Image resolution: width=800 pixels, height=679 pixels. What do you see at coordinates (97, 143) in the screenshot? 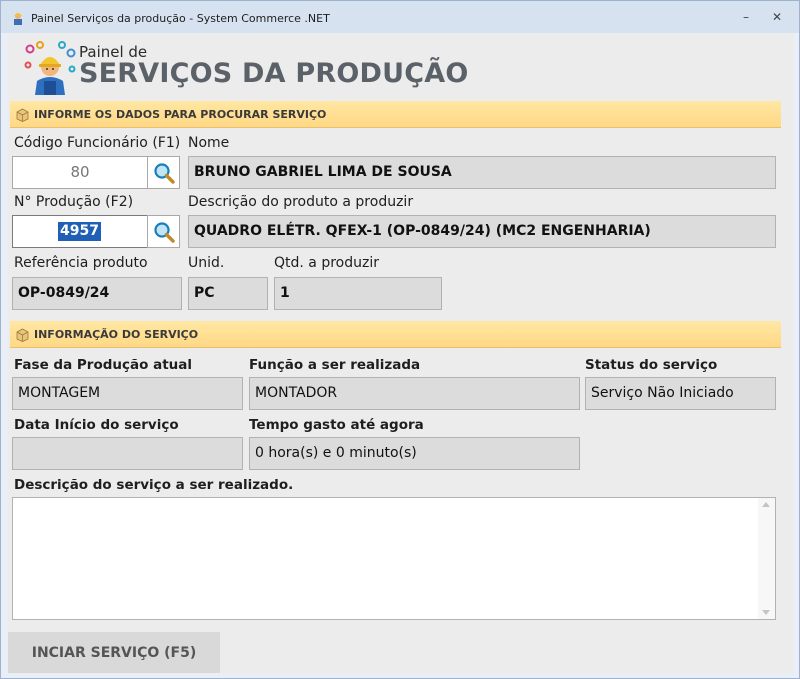
I see `employee-code-label: Código Funcionário (F1)` at bounding box center [97, 143].